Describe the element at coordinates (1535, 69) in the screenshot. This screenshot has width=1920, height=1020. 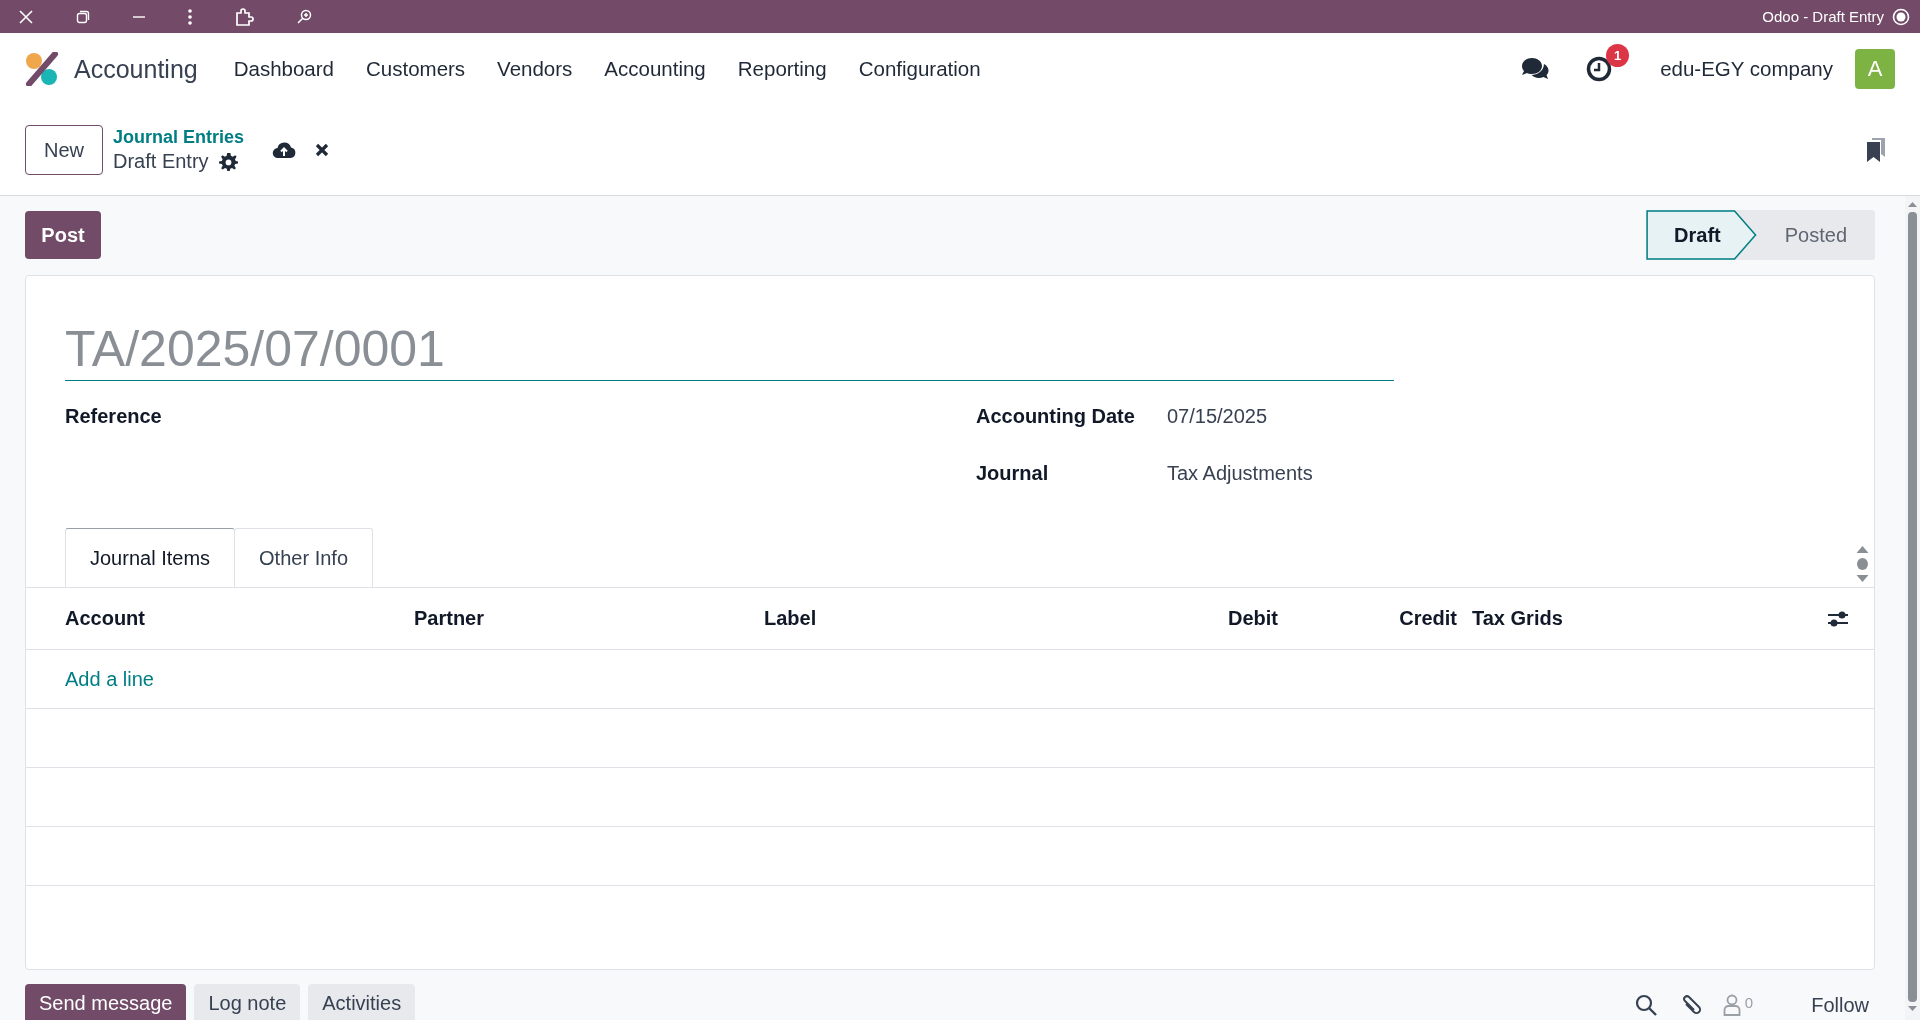
I see `chat-icon` at that location.